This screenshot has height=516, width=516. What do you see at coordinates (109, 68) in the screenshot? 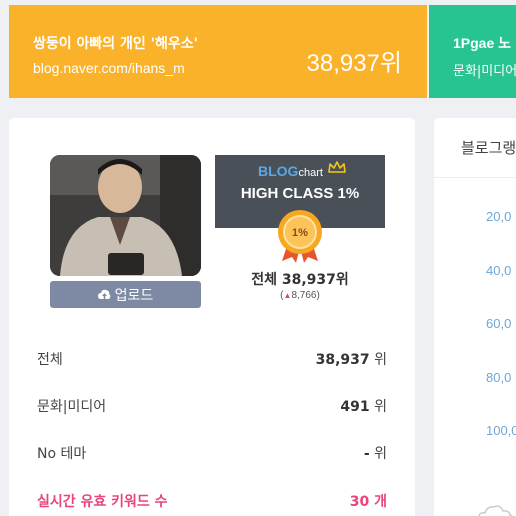
I see `blog-url: blog.naver.com/ihans_m` at bounding box center [109, 68].